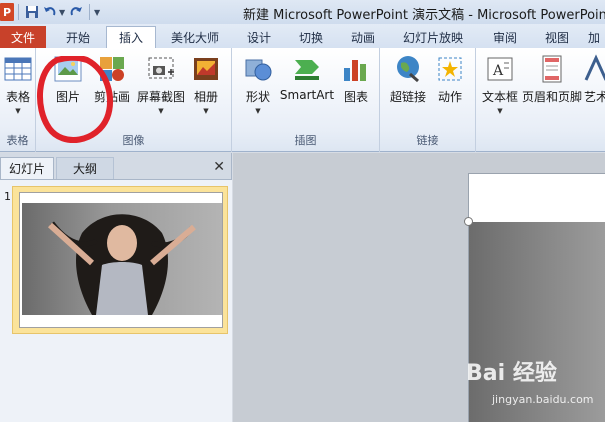  Describe the element at coordinates (32, 12) in the screenshot. I see `save-icon` at that location.